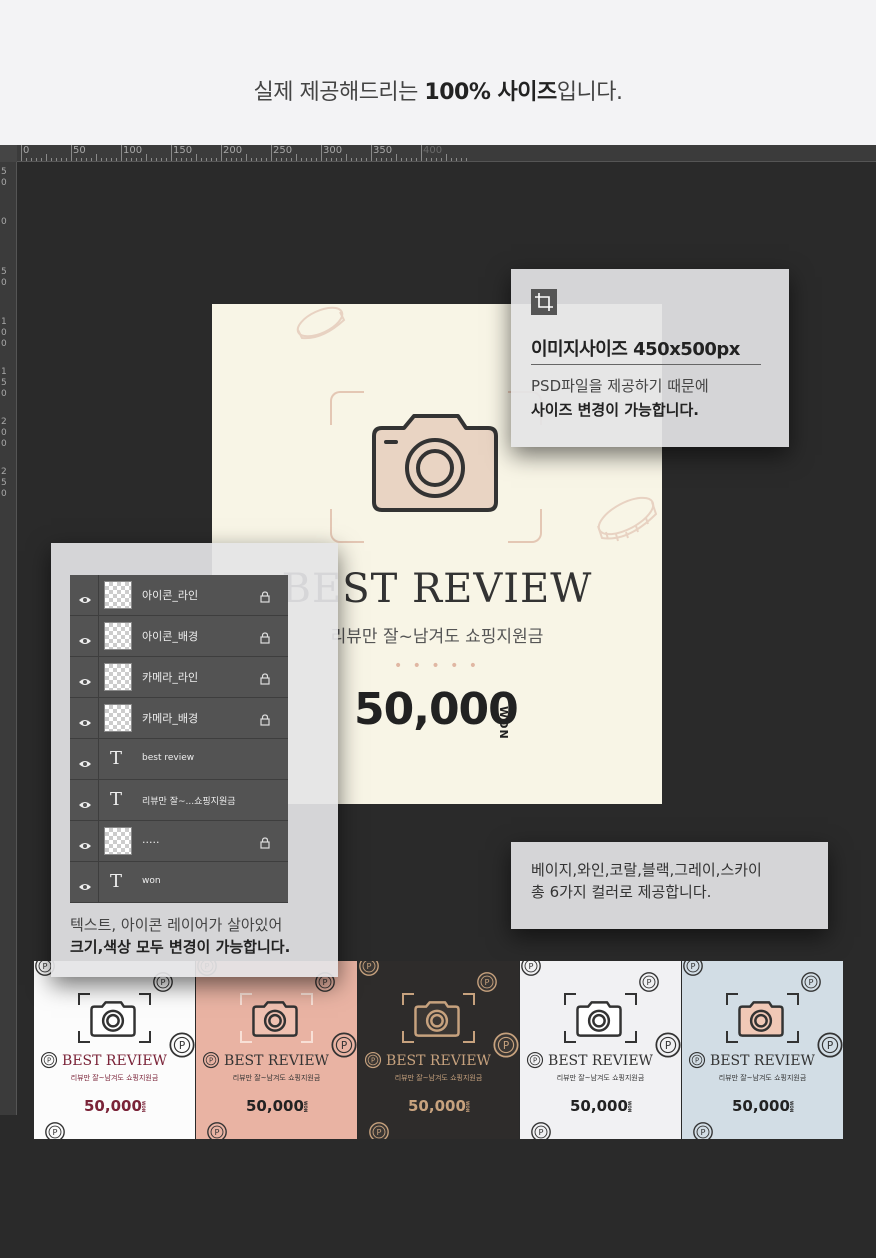 This screenshot has height=1258, width=876. What do you see at coordinates (627, 519) in the screenshot?
I see `coin-icon` at bounding box center [627, 519].